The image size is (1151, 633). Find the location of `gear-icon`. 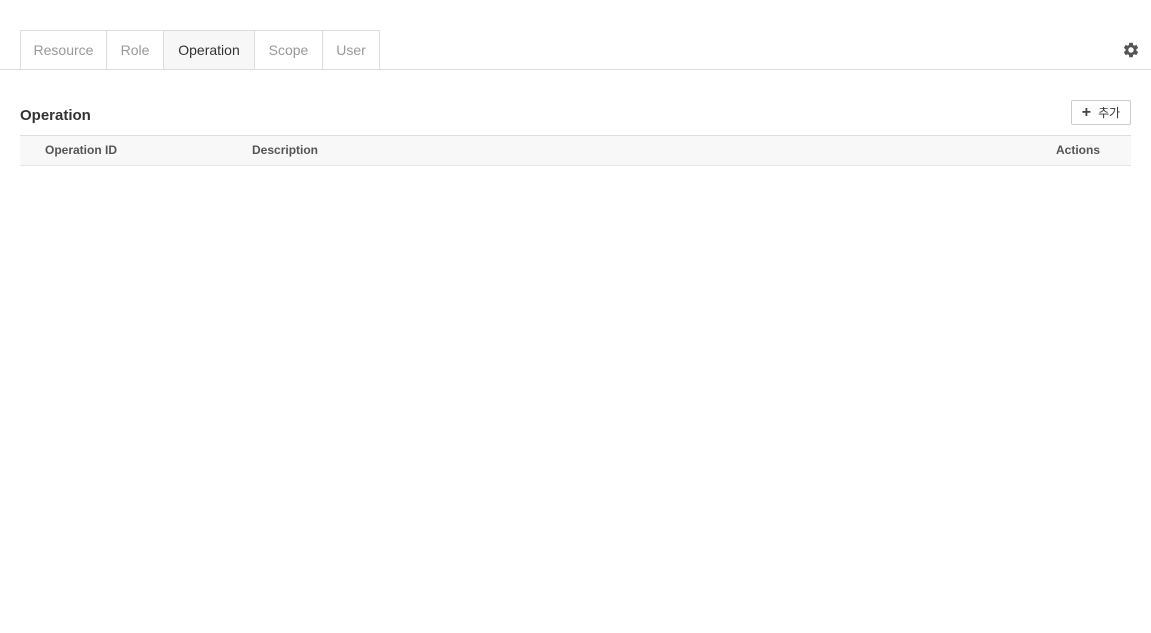

gear-icon is located at coordinates (1131, 50).